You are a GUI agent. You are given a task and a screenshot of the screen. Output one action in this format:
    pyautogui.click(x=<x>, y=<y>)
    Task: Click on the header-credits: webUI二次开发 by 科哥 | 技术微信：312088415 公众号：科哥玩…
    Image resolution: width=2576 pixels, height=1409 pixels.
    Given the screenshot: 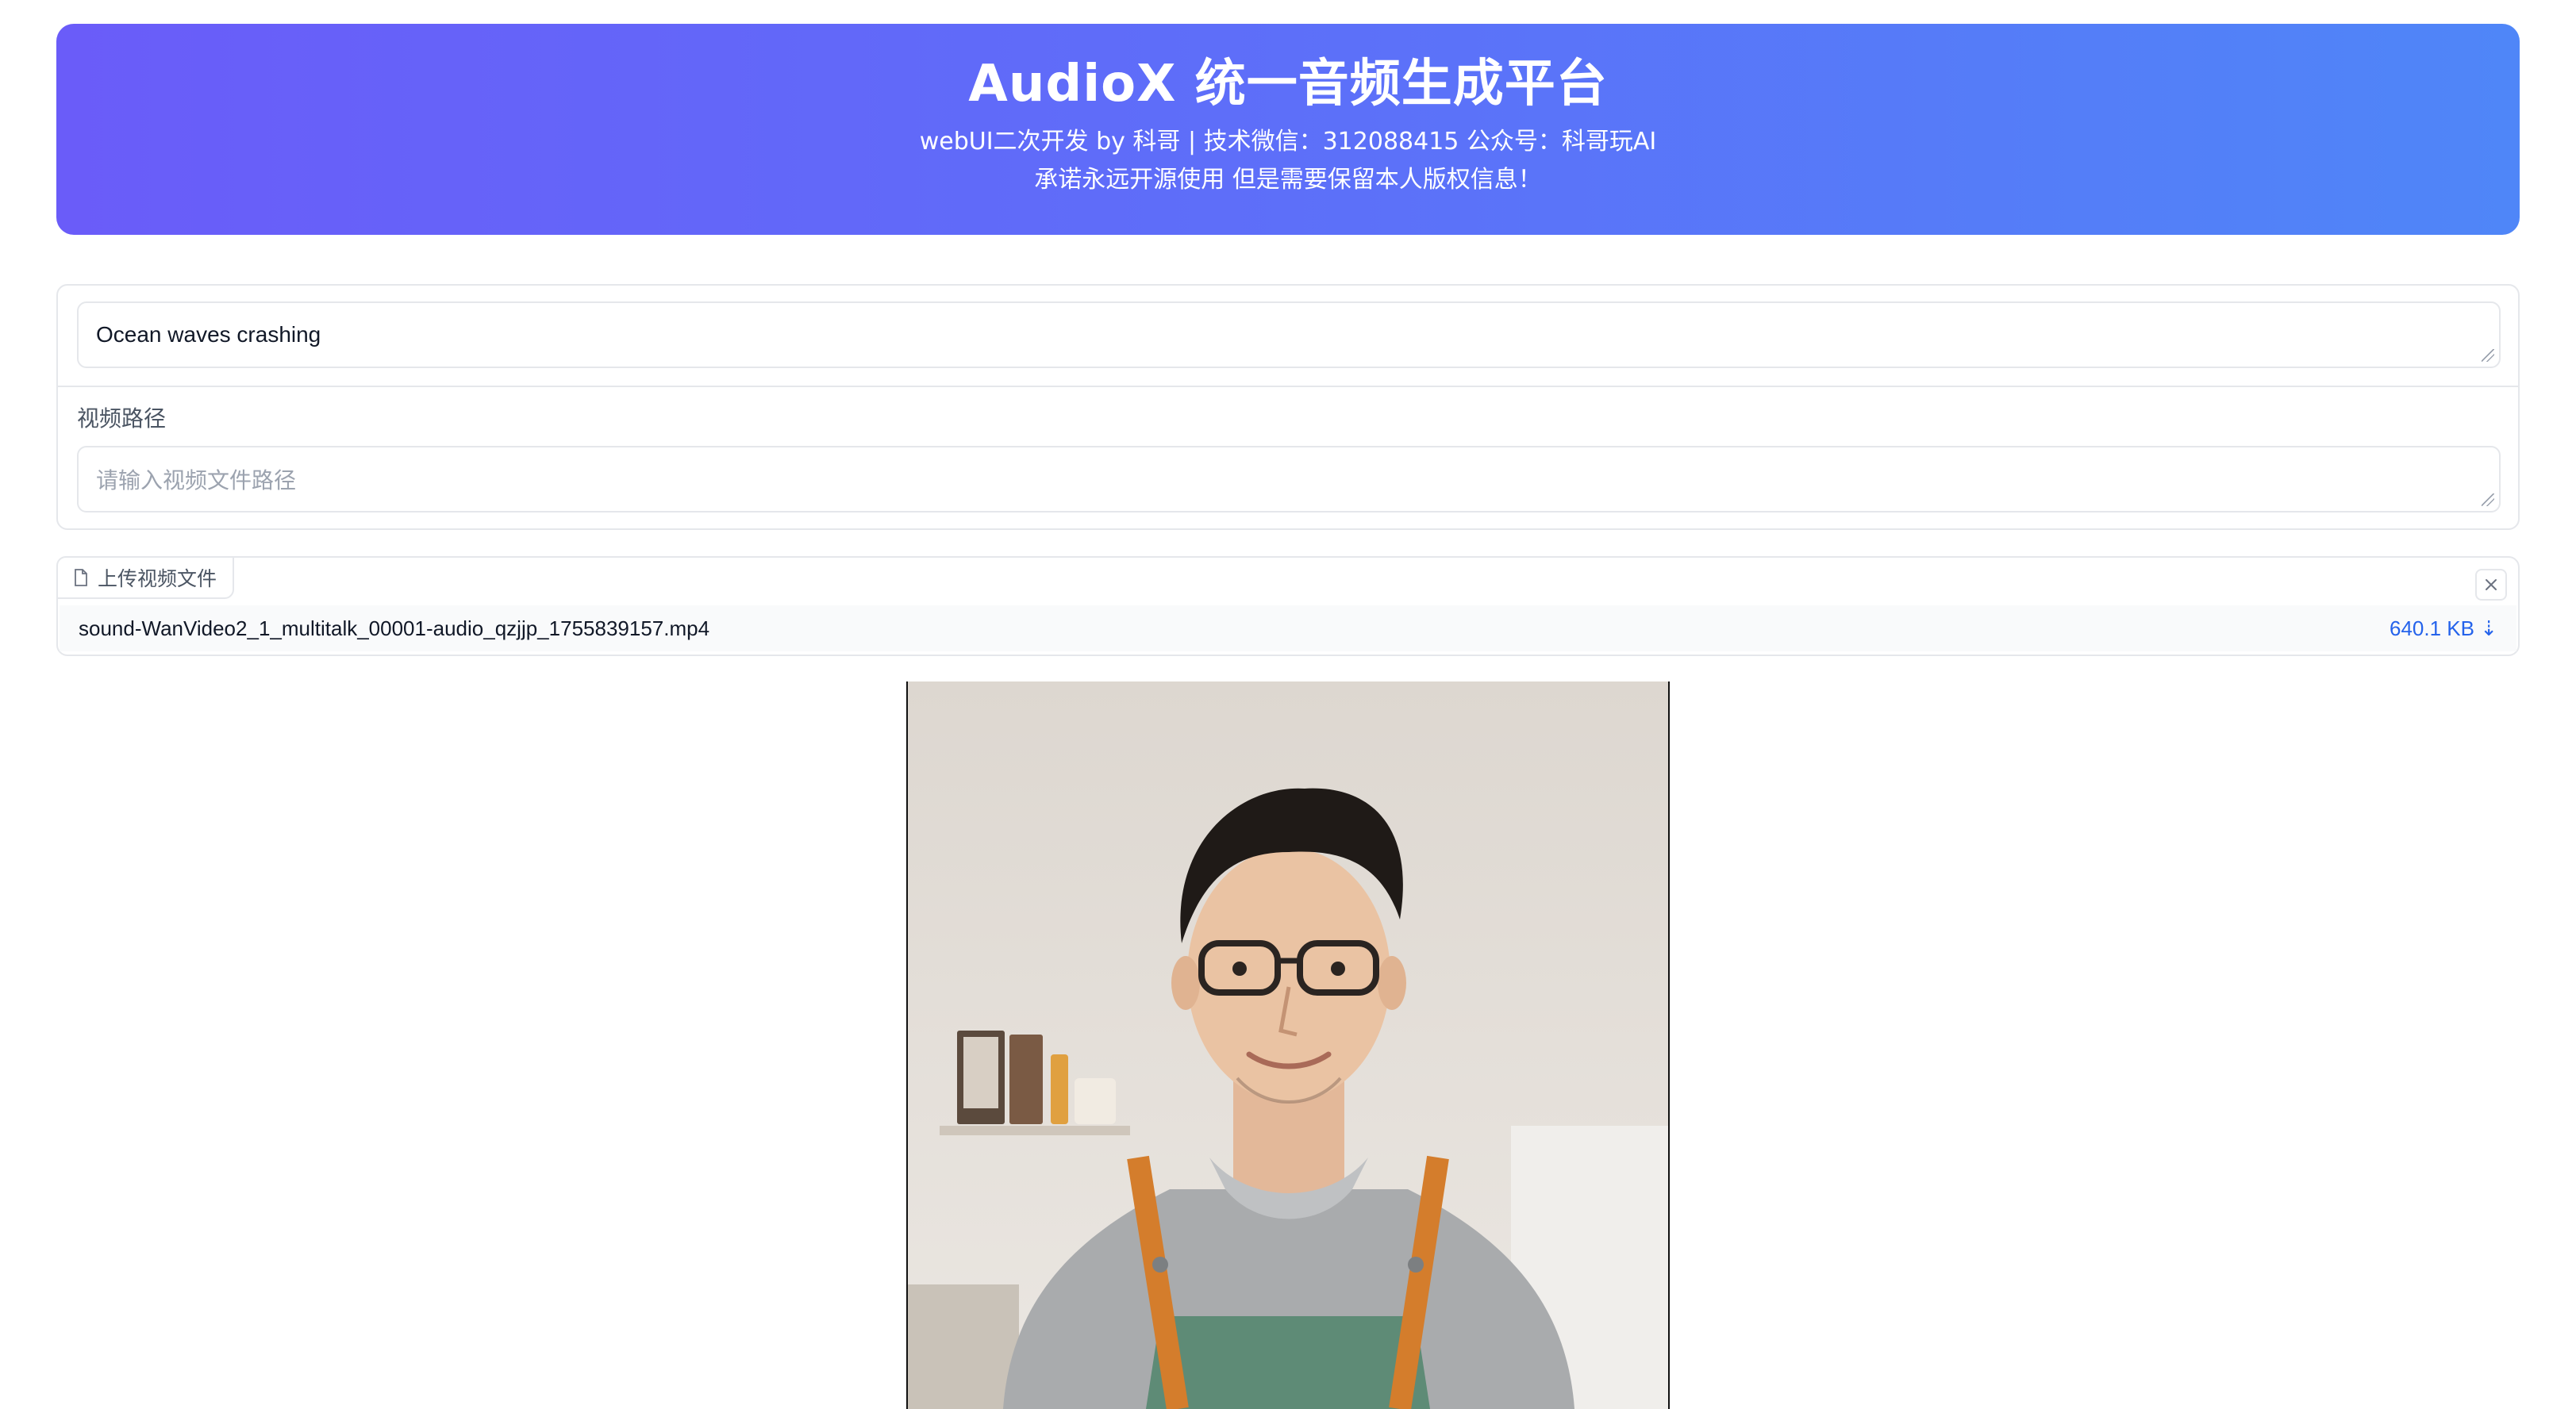 What is the action you would take?
    pyautogui.click(x=1288, y=141)
    